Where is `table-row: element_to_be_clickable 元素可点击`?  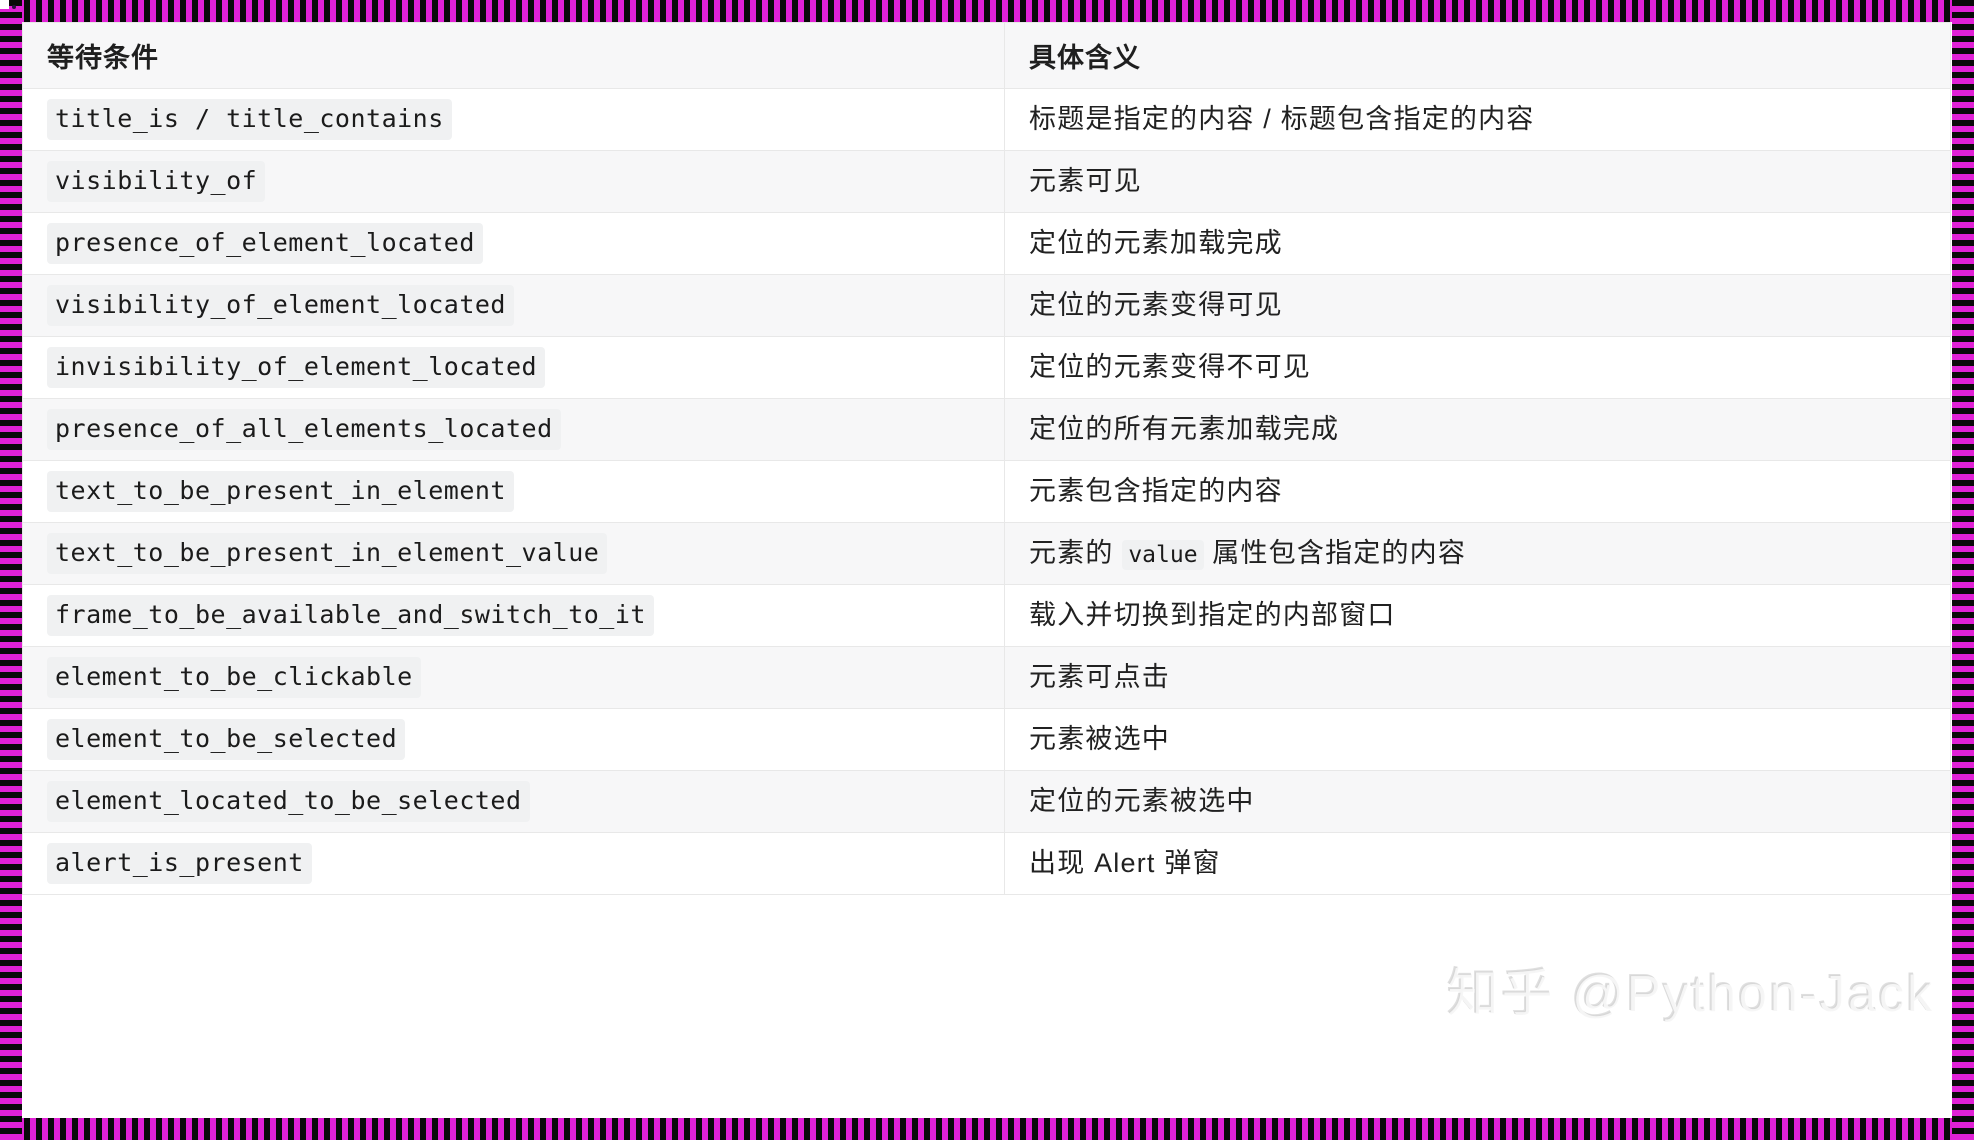
table-row: element_to_be_clickable 元素可点击 is located at coordinates (986, 677).